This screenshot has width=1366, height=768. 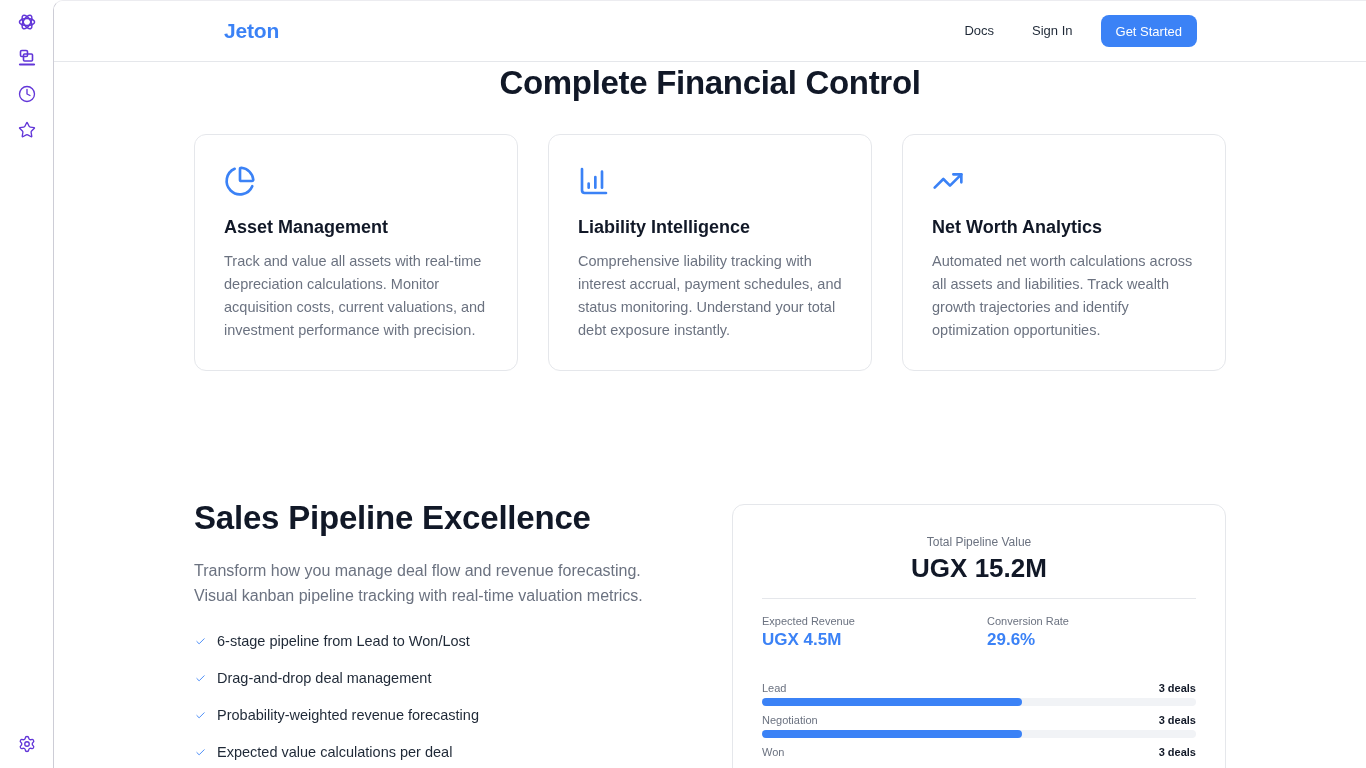 What do you see at coordinates (774, 688) in the screenshot?
I see `stage-name: Lead` at bounding box center [774, 688].